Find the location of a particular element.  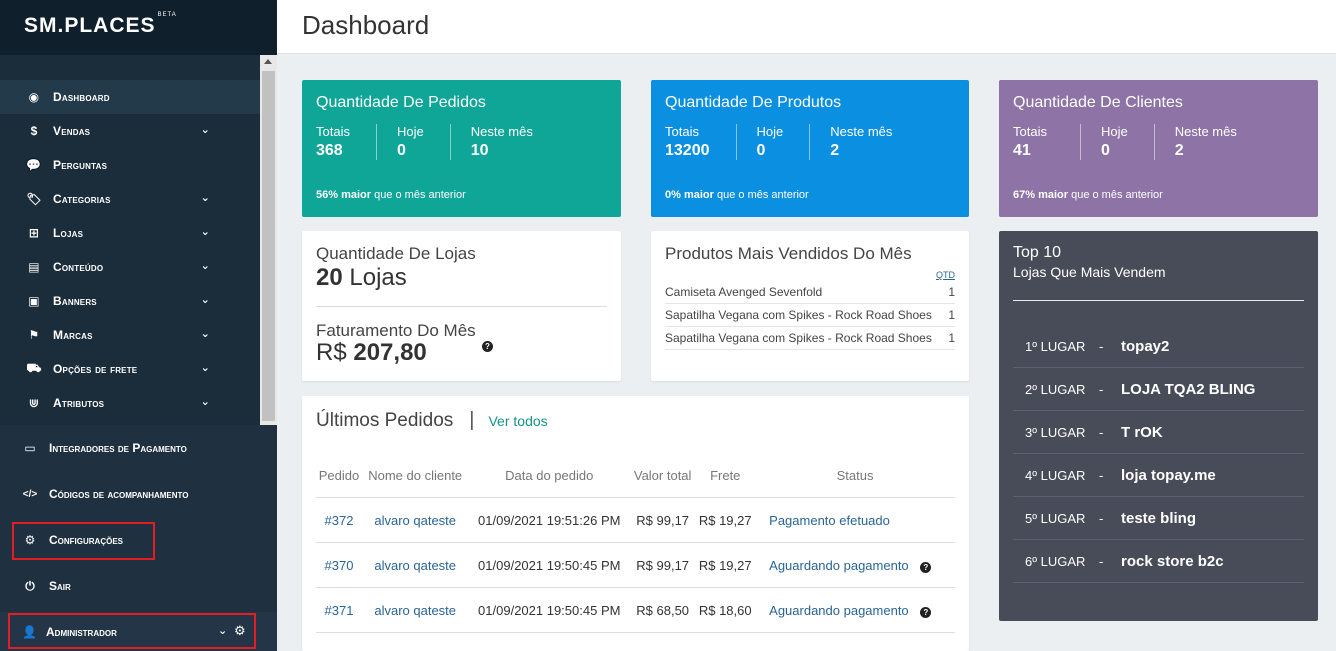

faturamento-value: R$ 207,80 is located at coordinates (371, 352).